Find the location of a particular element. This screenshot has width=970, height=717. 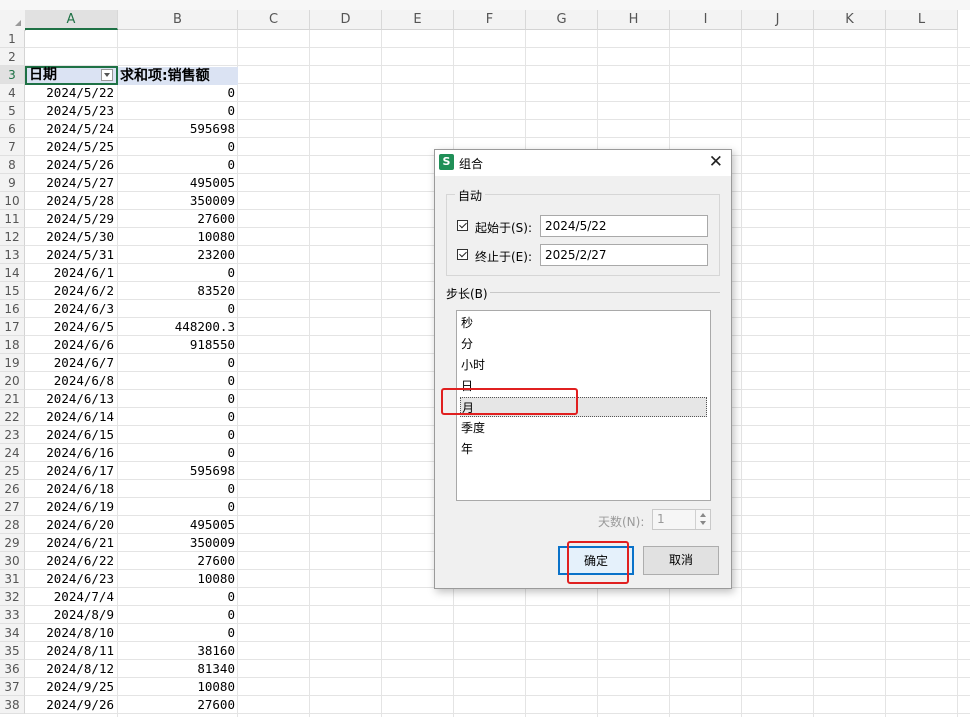

column-header-k: K is located at coordinates (850, 20).